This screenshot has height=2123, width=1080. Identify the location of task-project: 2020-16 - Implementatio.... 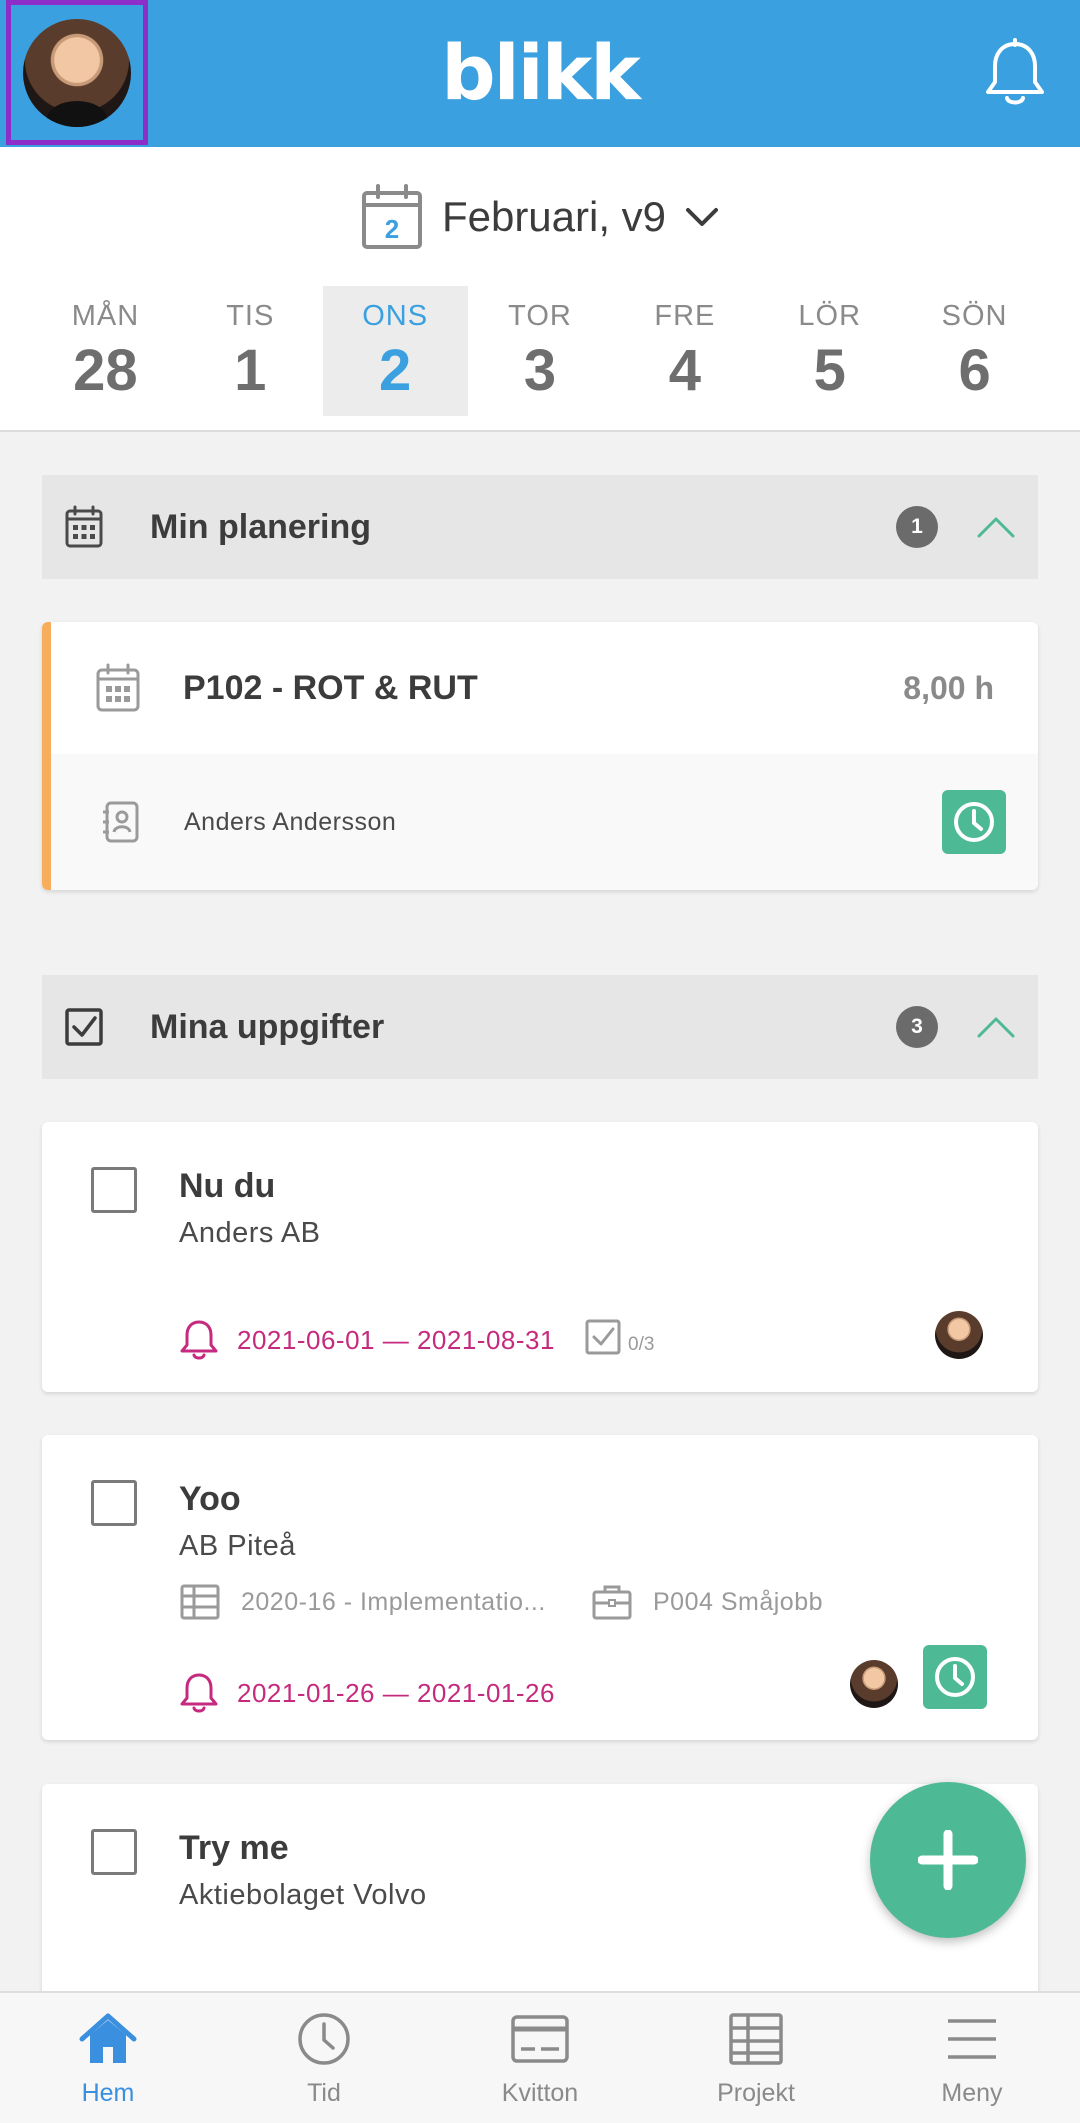
(362, 1602).